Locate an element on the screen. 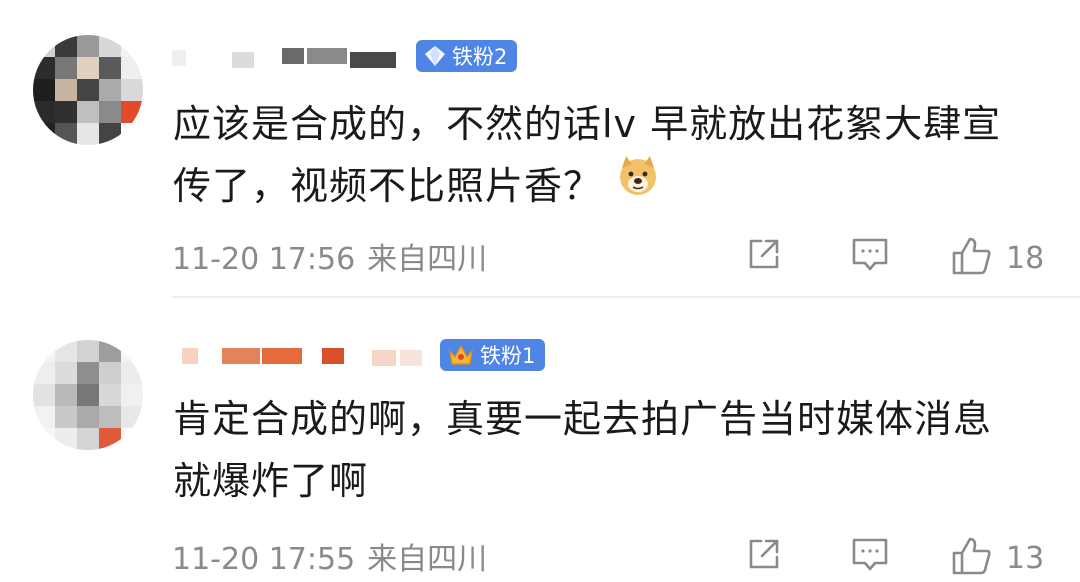  comment-meta: 11-20 17:55 来自四川 is located at coordinates (329, 556).